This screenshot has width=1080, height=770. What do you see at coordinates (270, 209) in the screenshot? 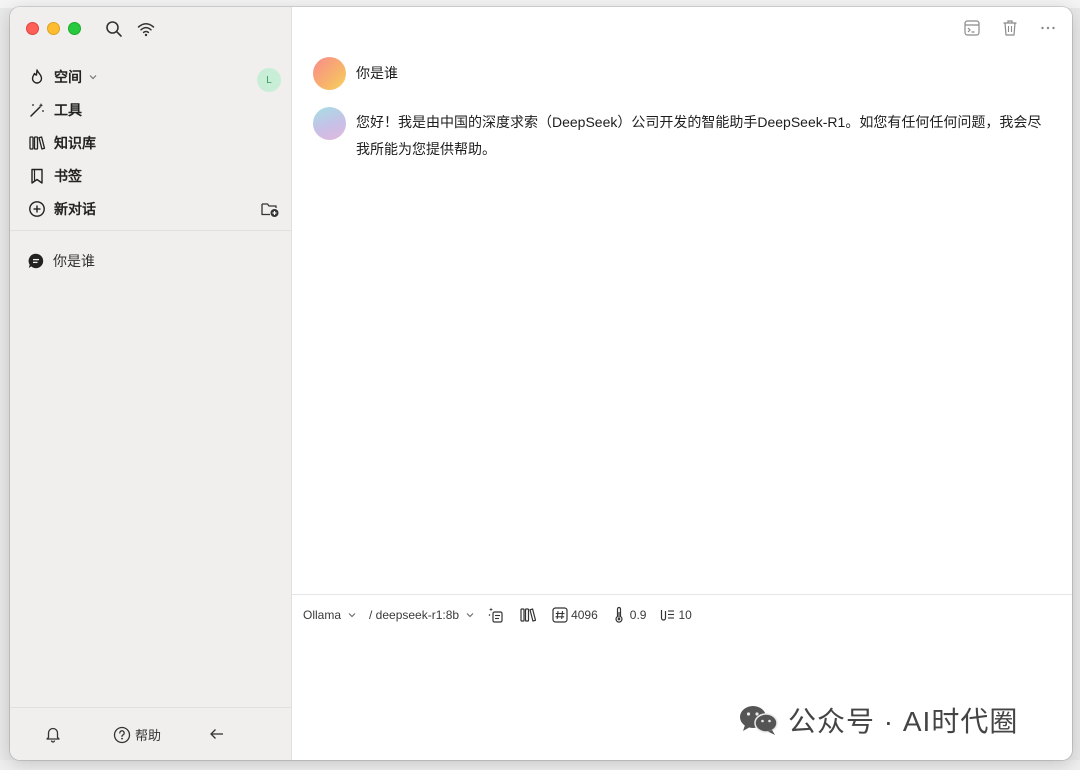
I see `new-folder-icon` at bounding box center [270, 209].